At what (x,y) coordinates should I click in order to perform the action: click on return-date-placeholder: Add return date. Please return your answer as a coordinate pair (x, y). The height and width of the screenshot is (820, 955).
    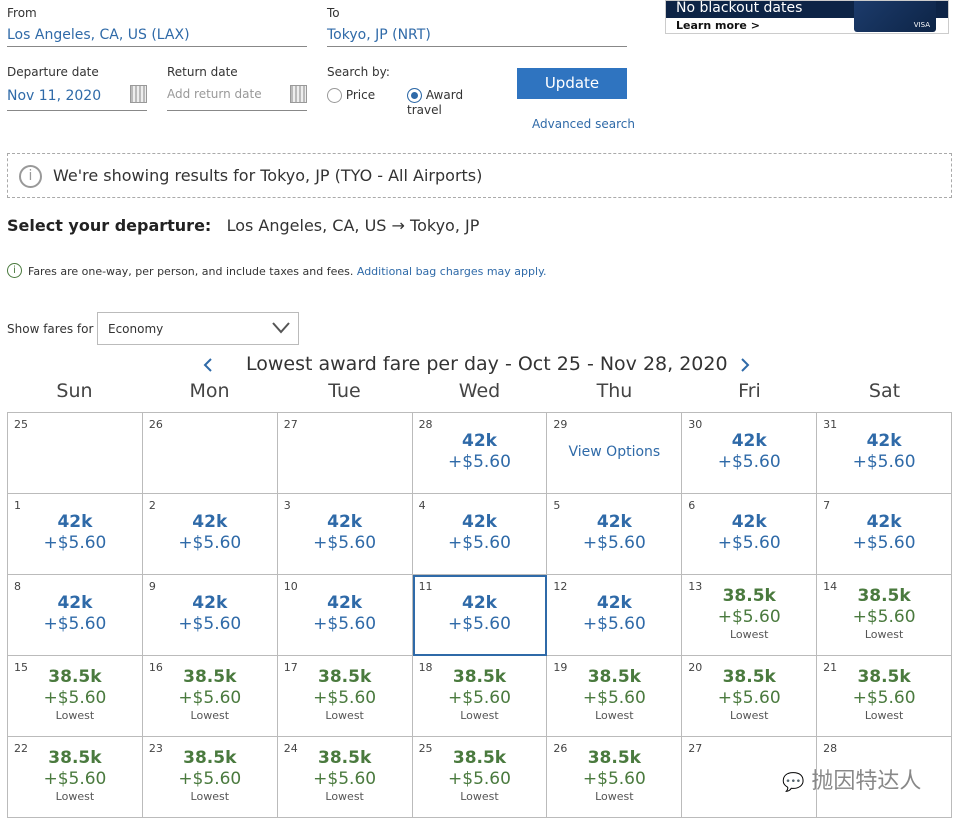
    Looking at the image, I should click on (214, 94).